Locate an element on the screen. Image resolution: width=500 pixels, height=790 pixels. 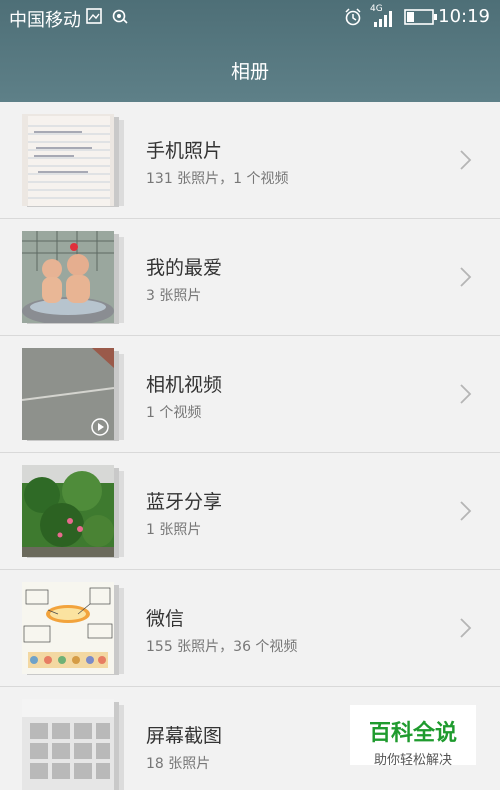
signal-strength-icon is located at coordinates (383, 19).